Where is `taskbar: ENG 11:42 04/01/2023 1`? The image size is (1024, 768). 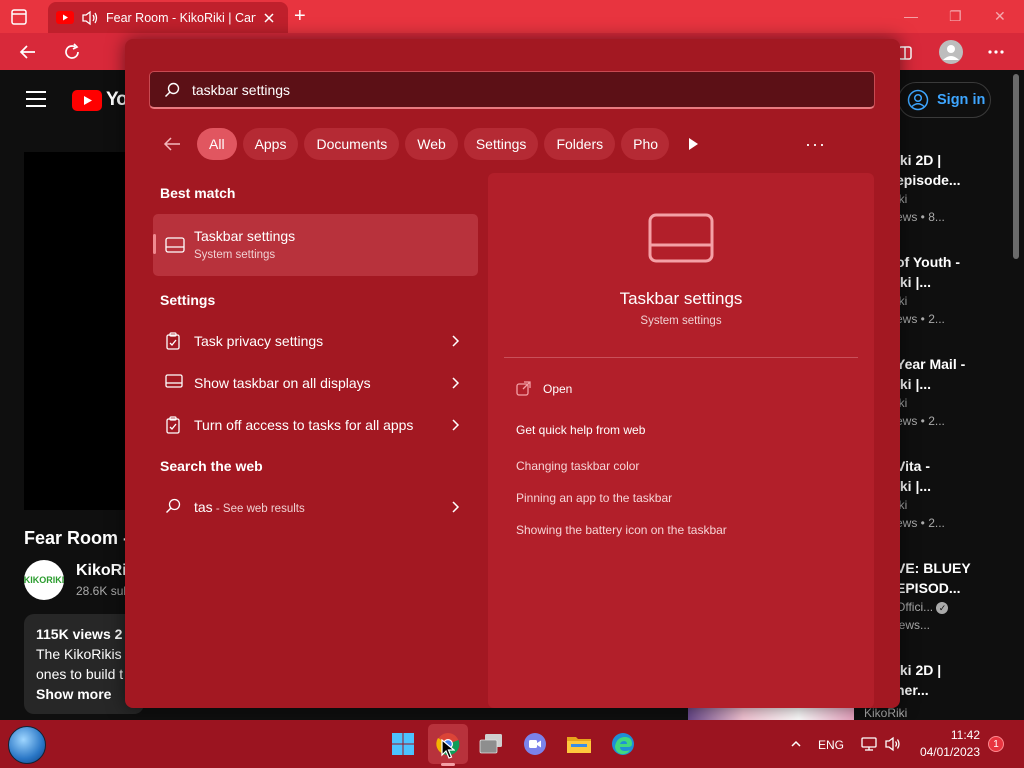 taskbar: ENG 11:42 04/01/2023 1 is located at coordinates (512, 744).